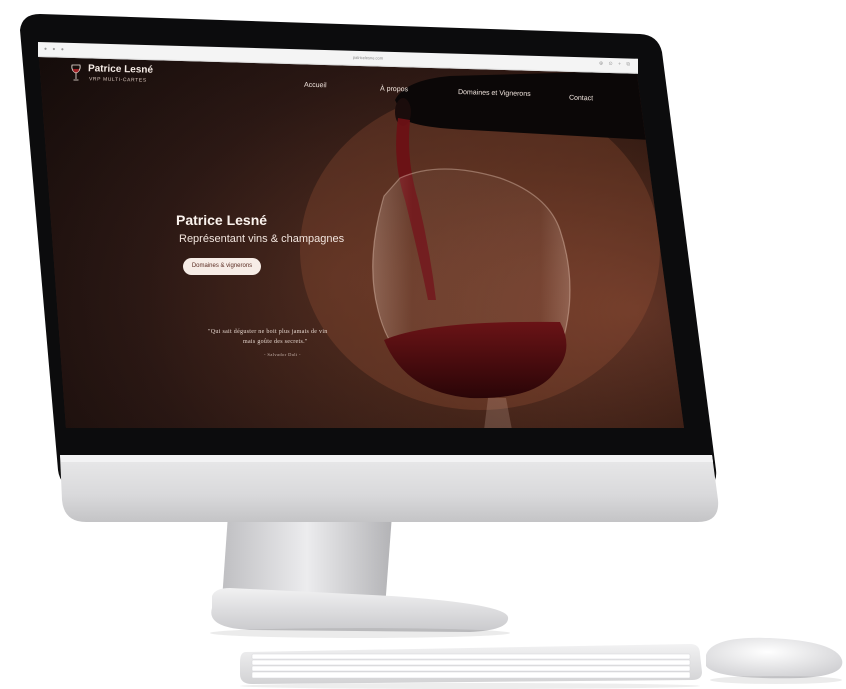 Image resolution: width=846 pixels, height=689 pixels. Describe the element at coordinates (282, 354) in the screenshot. I see `quote-author: - Salvador Dali -` at that location.